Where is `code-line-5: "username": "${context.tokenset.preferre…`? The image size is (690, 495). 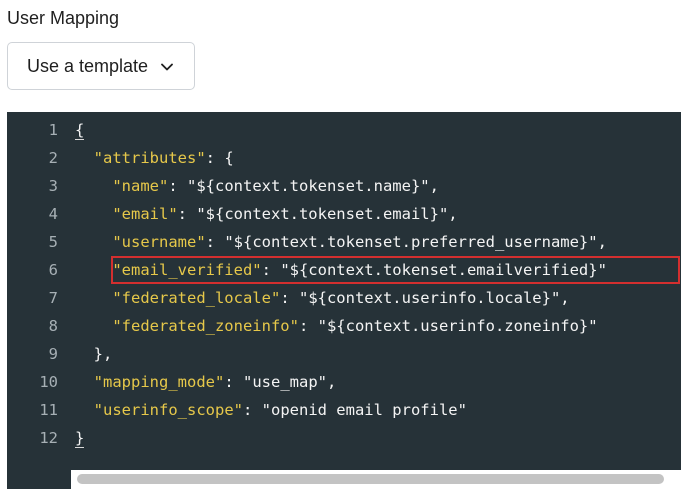 code-line-5: "username": "${context.tokenset.preferre… is located at coordinates (341, 242).